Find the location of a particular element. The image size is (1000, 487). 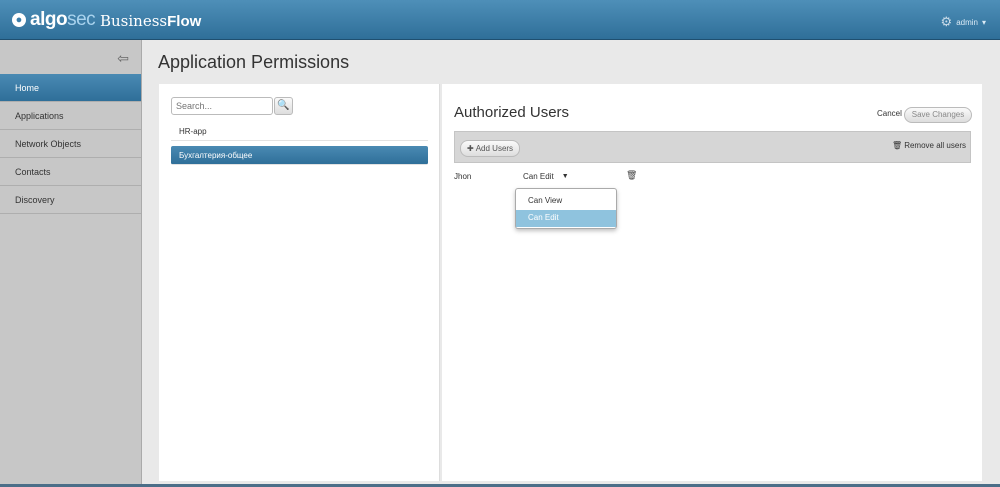

users-toolbar: ✚ Add Users 🗑 Remove all users is located at coordinates (712, 147).